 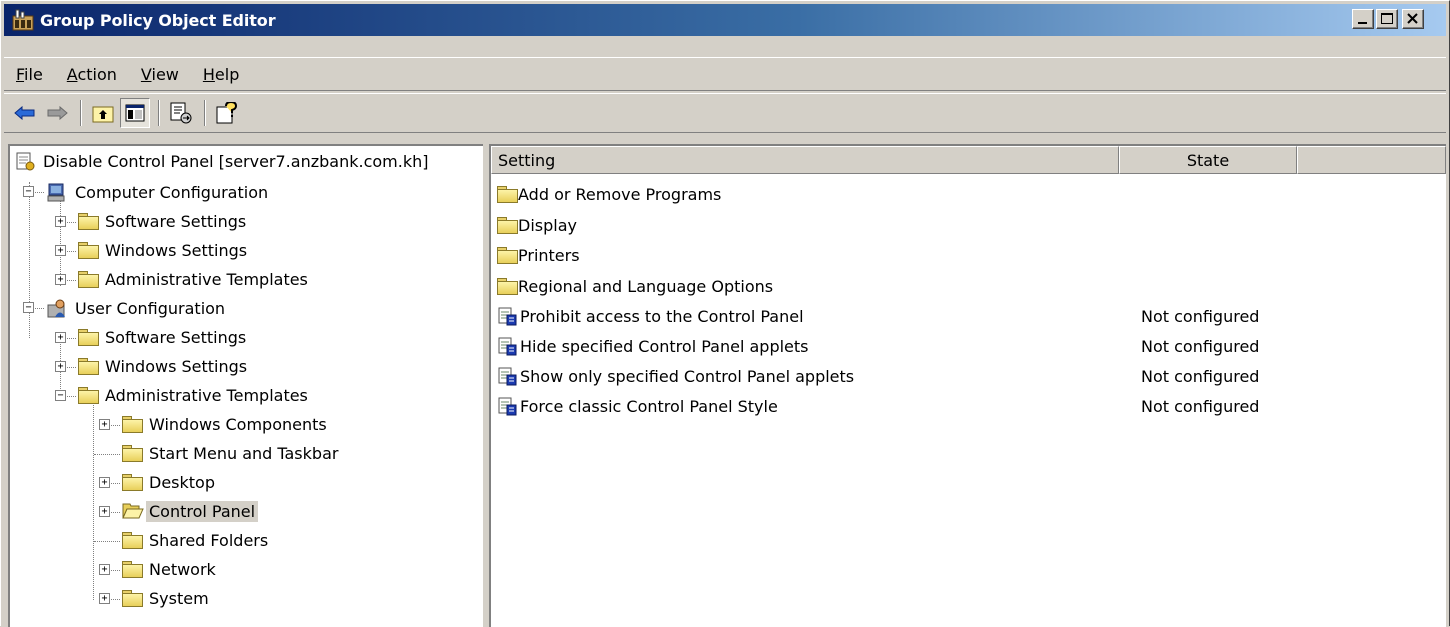 I want to click on title-bar: Group Policy Object Editor, so click(x=725, y=20).